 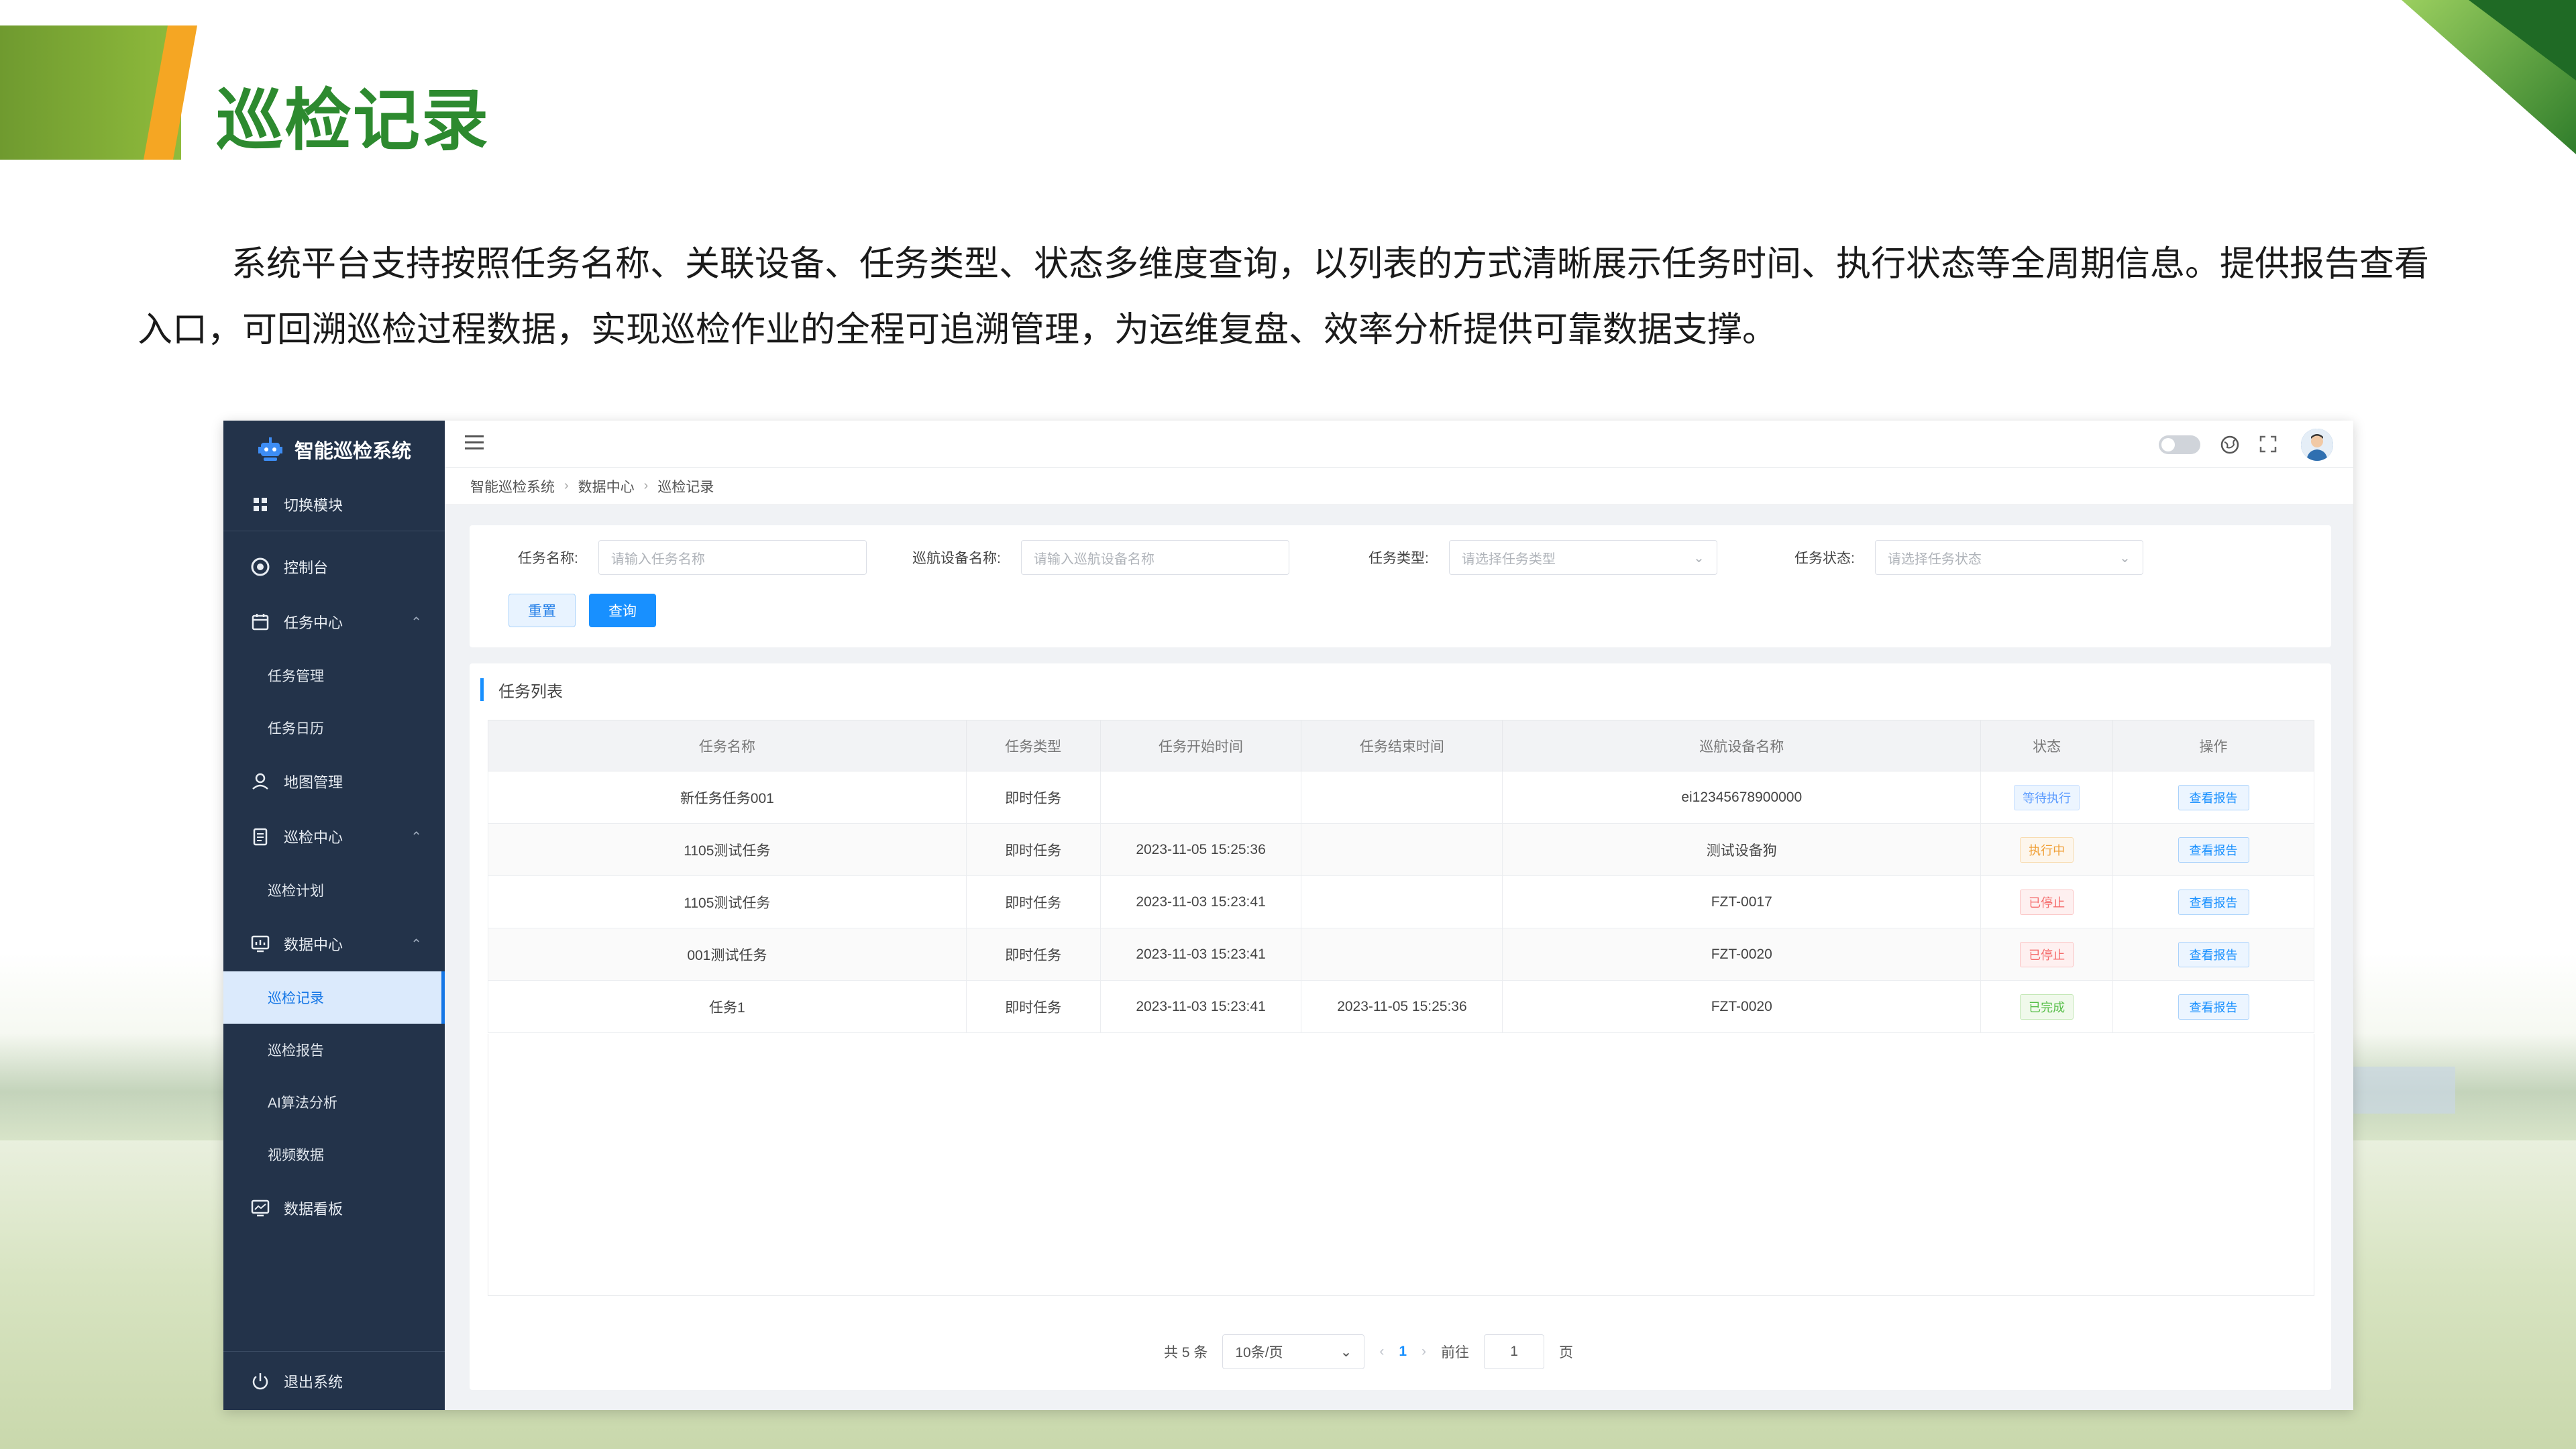 What do you see at coordinates (2179, 444) in the screenshot?
I see `theme-toggle` at bounding box center [2179, 444].